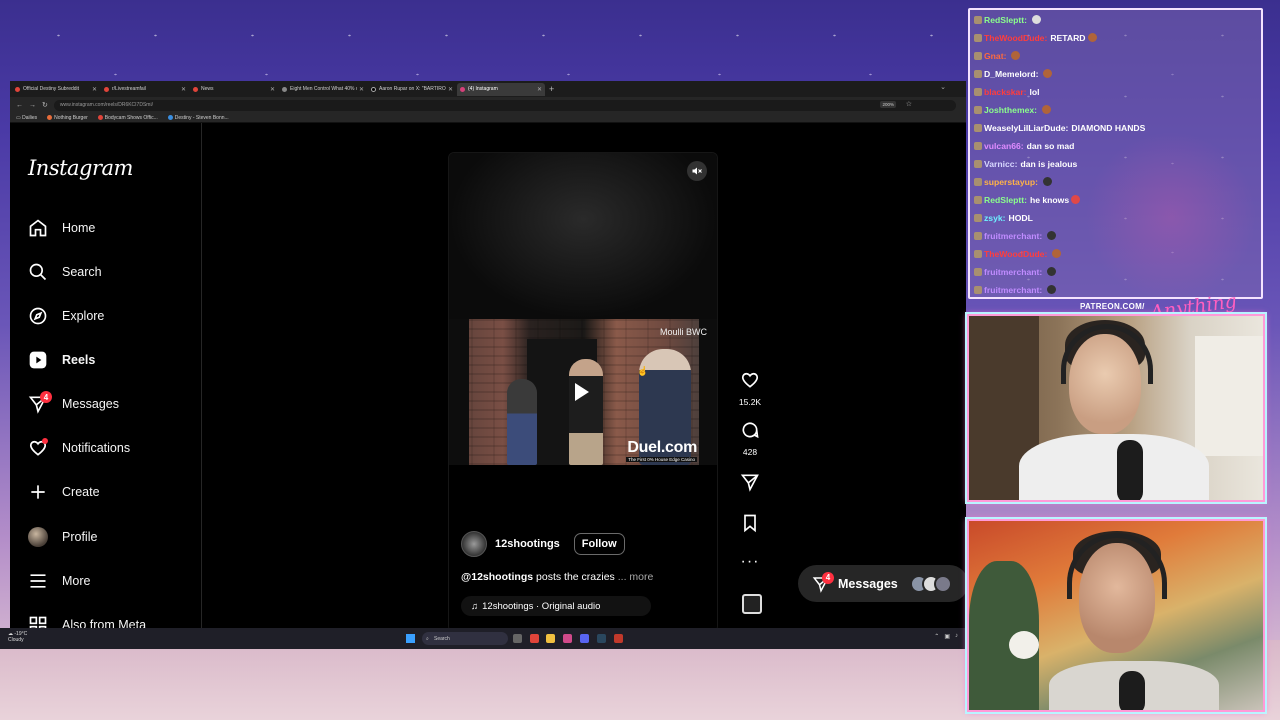 The image size is (1280, 720). I want to click on chat-badge-icon, so click(978, 92).